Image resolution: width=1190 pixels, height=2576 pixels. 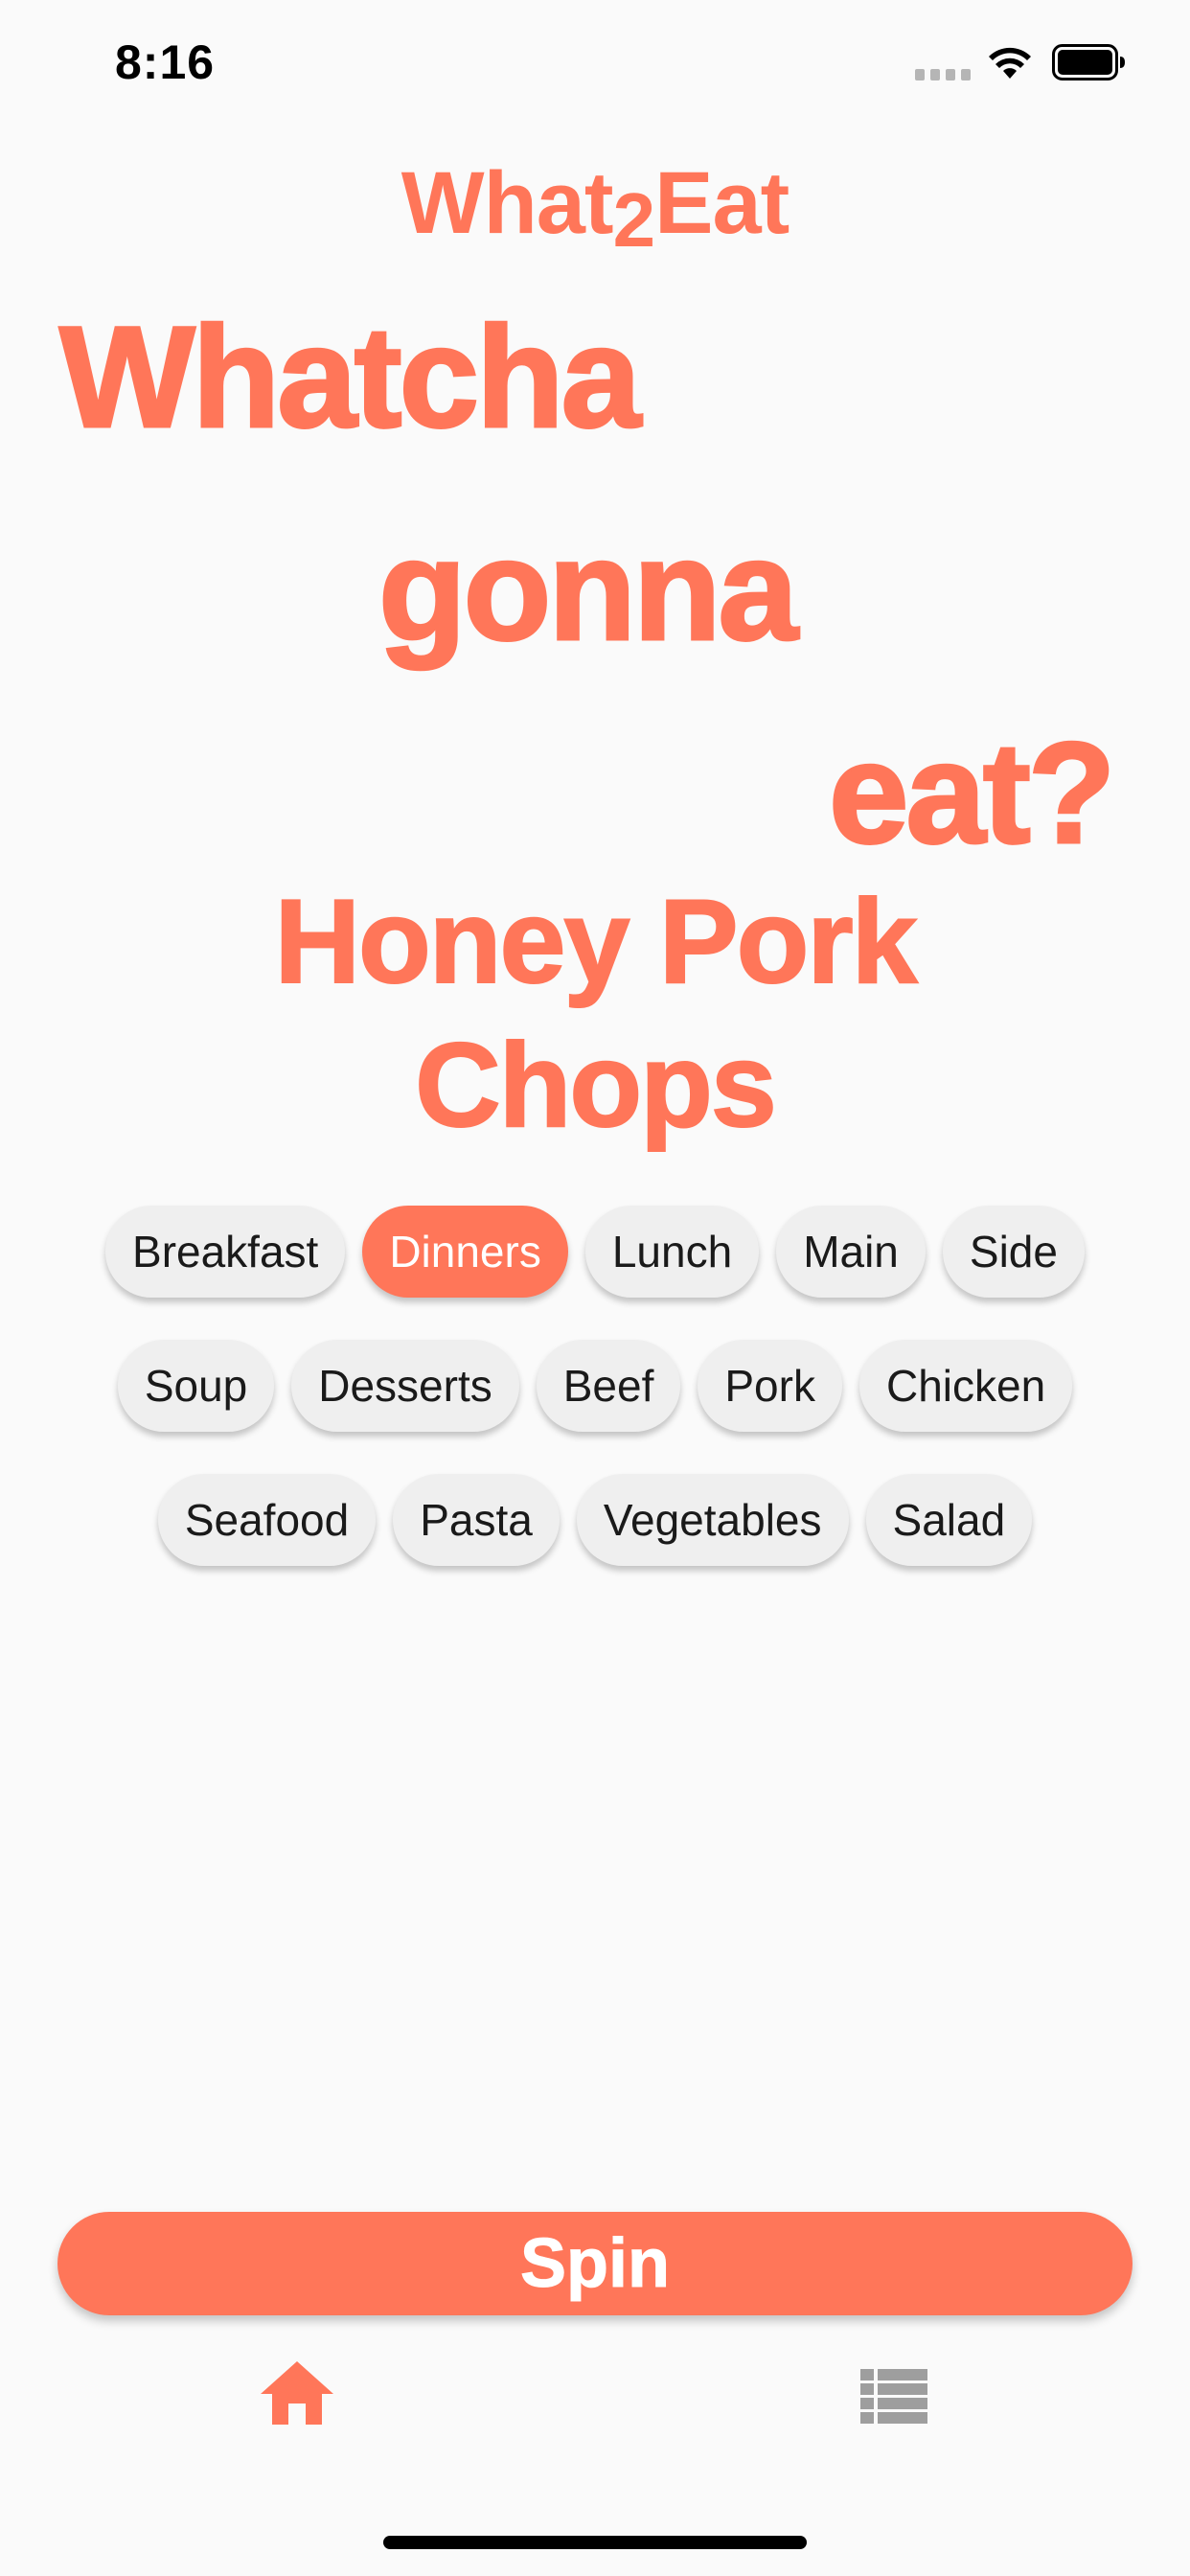 What do you see at coordinates (722, 203) in the screenshot?
I see `logo-text-eat: Eat` at bounding box center [722, 203].